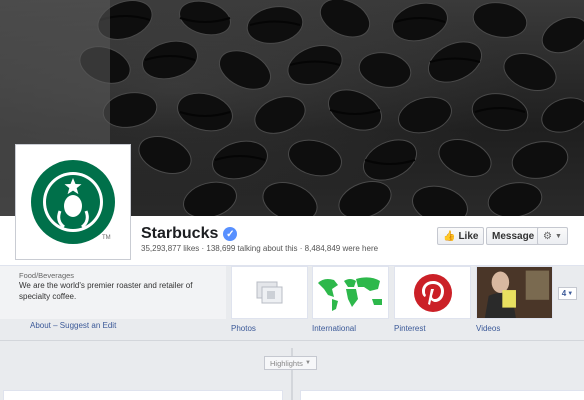 This screenshot has height=400, width=584. Describe the element at coordinates (410, 328) in the screenshot. I see `app-label-pinterest: Pinterest` at that location.